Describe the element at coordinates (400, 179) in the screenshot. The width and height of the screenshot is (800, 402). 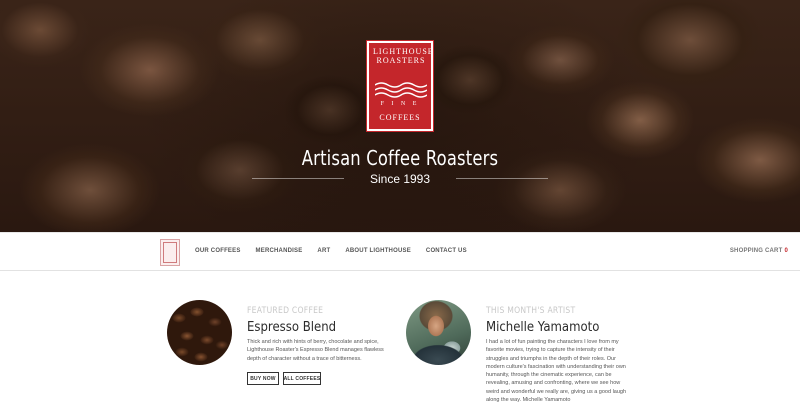
I see `hero-subtitle: Since 1993` at that location.